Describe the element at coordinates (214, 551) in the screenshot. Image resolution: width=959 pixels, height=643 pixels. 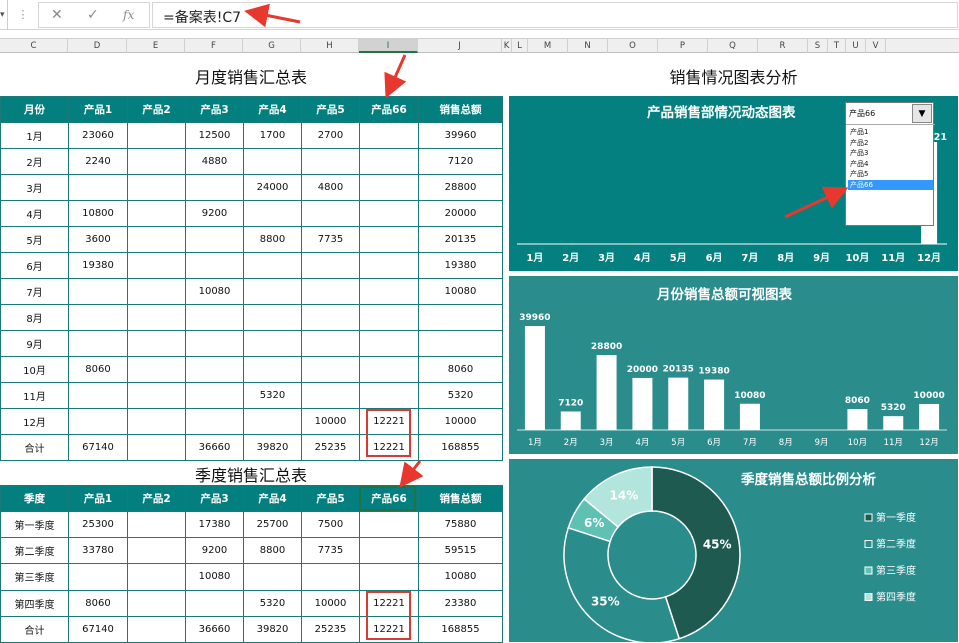
I see `table-cell: 9200` at that location.